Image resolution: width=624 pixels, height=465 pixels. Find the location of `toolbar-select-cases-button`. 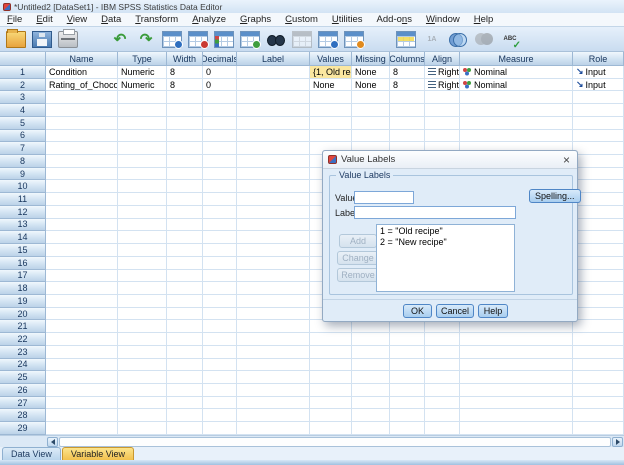

toolbar-select-cases-button is located at coordinates (406, 39).